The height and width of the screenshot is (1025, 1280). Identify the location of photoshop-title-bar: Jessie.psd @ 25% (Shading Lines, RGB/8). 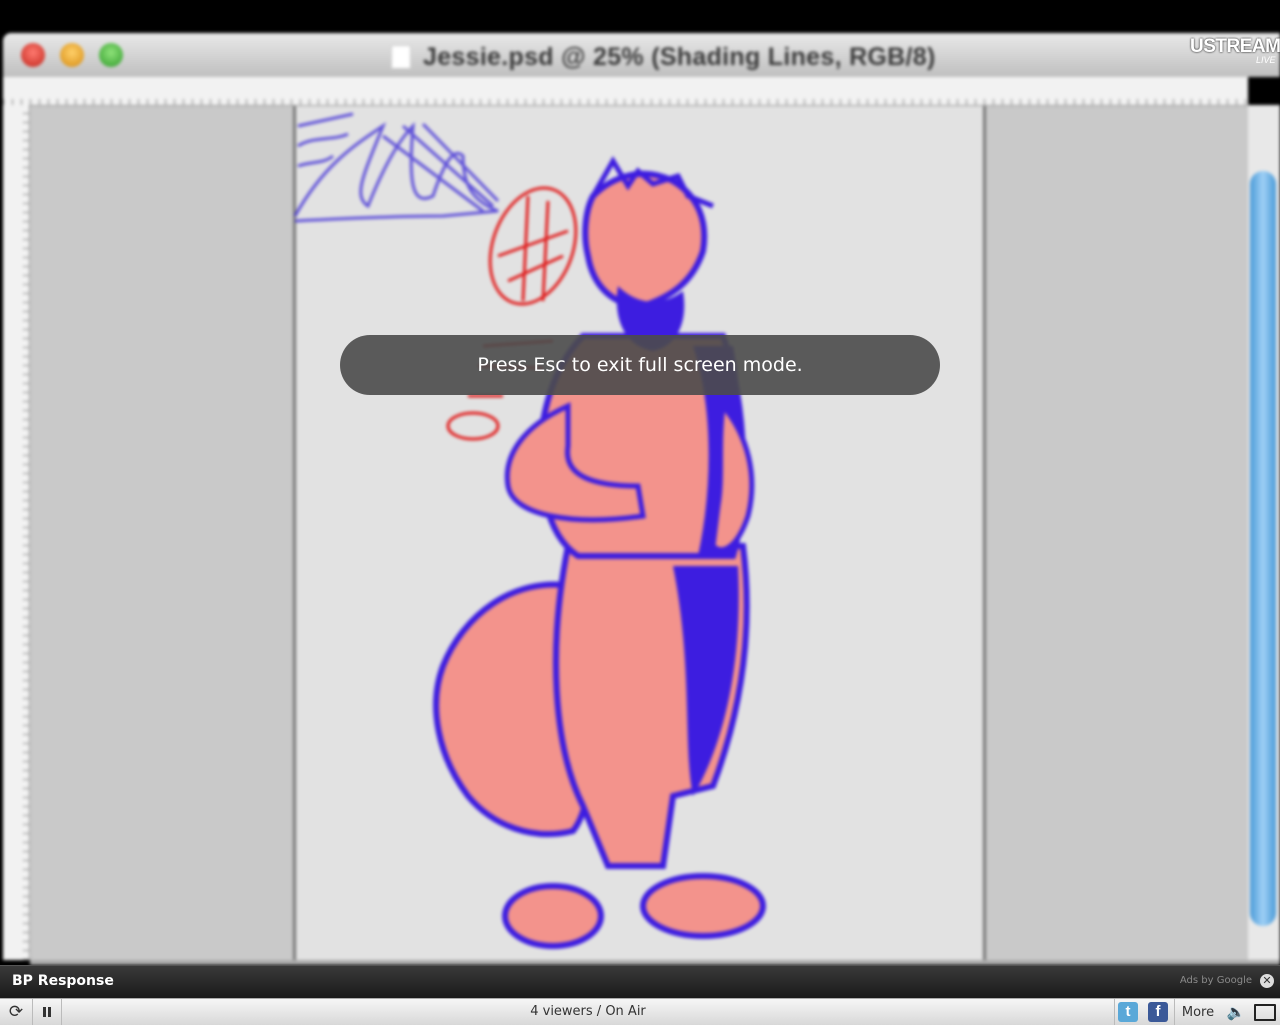
(641, 55).